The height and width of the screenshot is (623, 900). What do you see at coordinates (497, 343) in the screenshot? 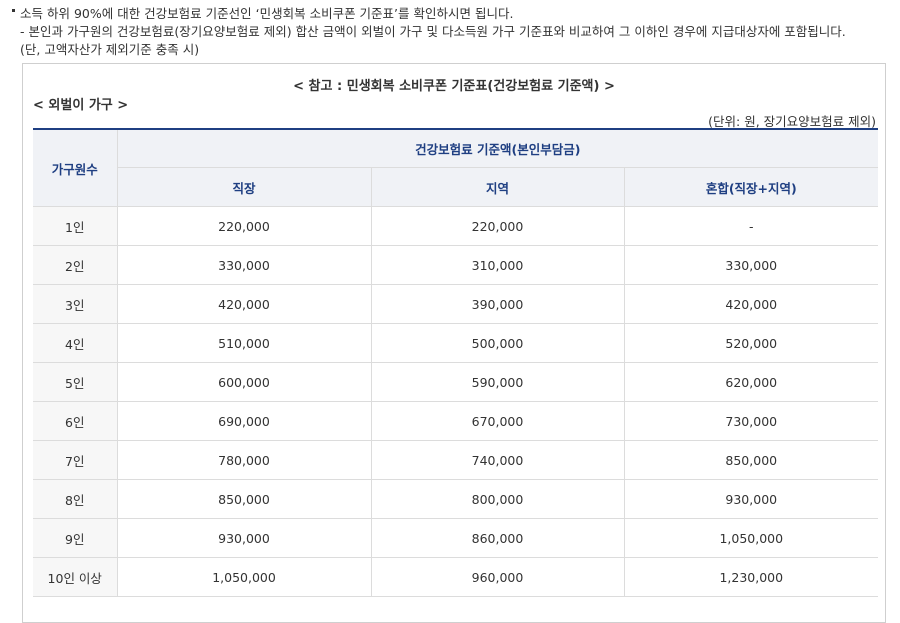
I see `cell-regional: 500,000` at bounding box center [497, 343].